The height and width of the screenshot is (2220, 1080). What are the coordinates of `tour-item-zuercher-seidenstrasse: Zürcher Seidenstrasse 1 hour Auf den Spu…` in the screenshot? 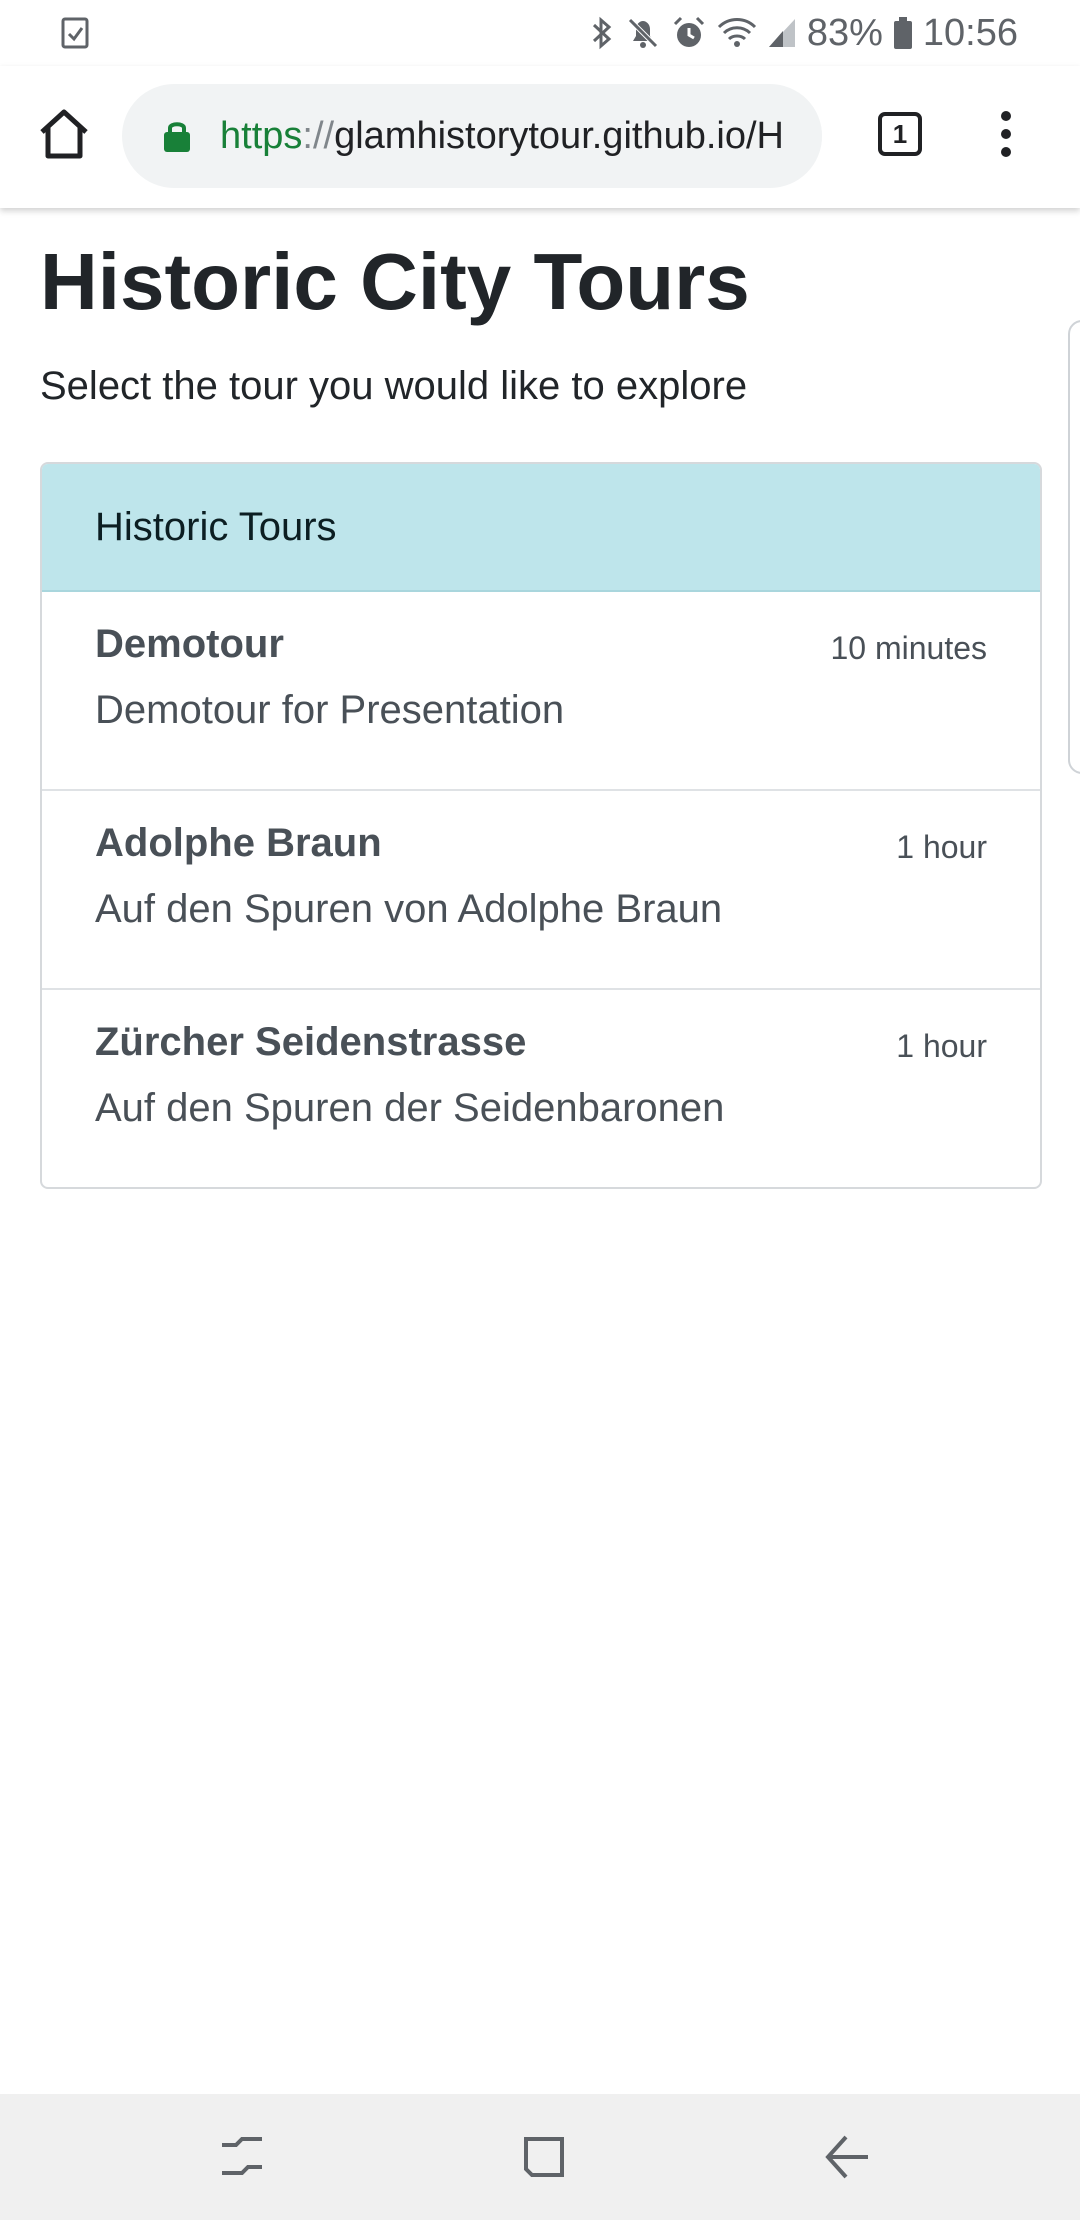 It's located at (541, 1088).